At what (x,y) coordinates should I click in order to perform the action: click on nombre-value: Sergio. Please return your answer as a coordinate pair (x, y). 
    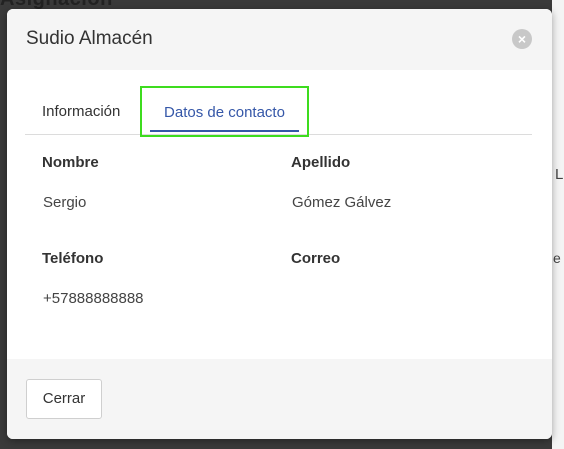
    Looking at the image, I should click on (65, 202).